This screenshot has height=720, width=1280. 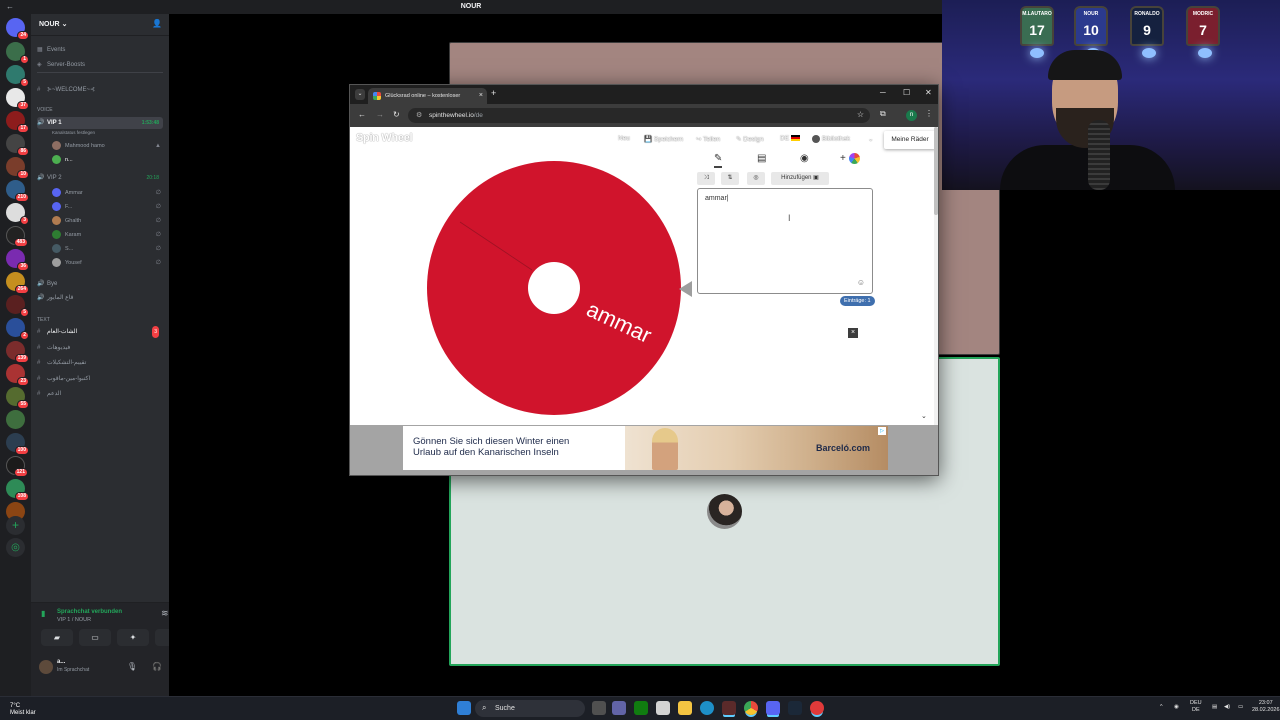 What do you see at coordinates (427, 96) in the screenshot?
I see `tab-spinthewheel: Glücksrad online – kostenloser ×` at bounding box center [427, 96].